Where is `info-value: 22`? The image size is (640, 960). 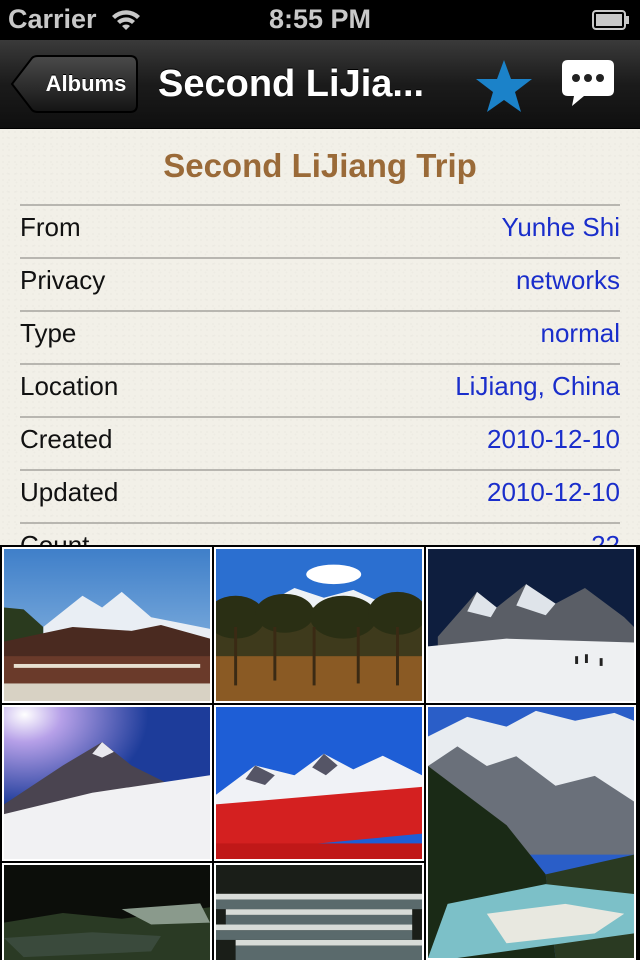 info-value: 22 is located at coordinates (605, 537).